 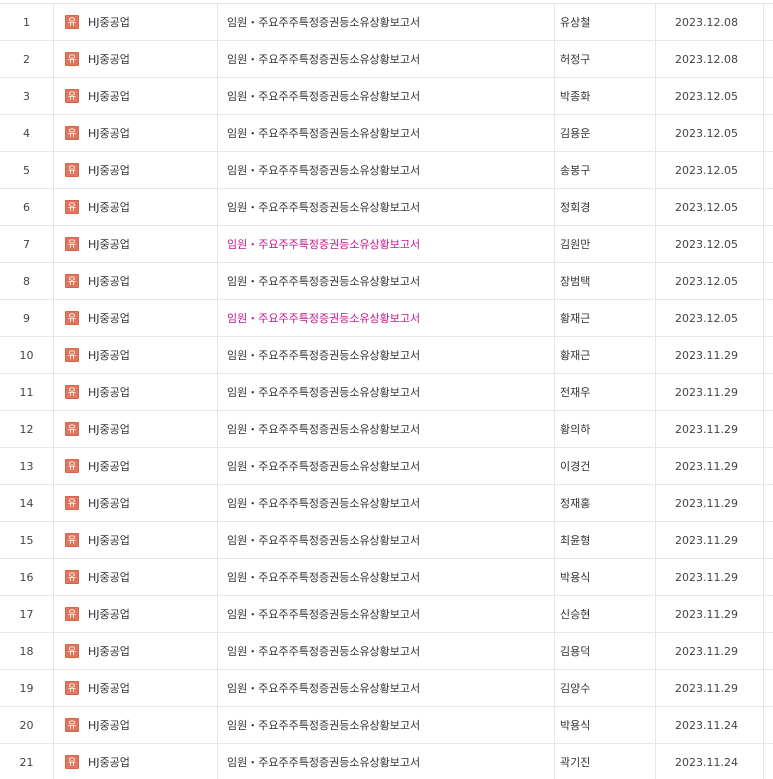 I want to click on filer-name: 박종화, so click(x=575, y=96).